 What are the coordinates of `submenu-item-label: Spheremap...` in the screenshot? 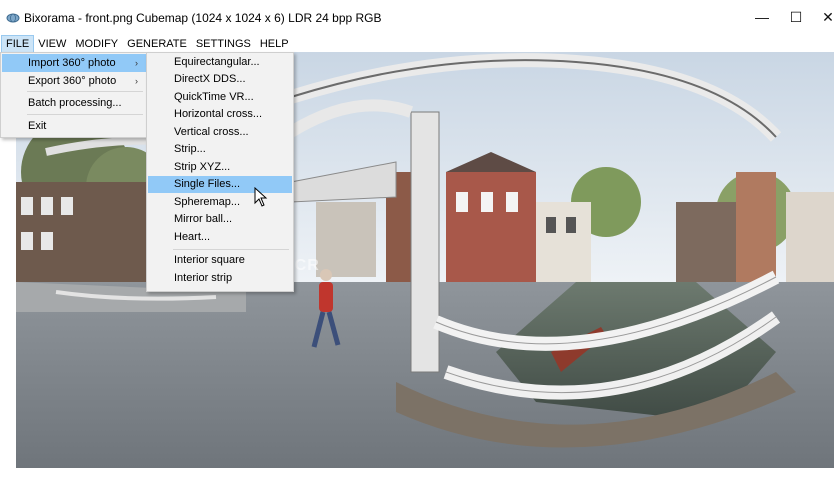 It's located at (207, 202).